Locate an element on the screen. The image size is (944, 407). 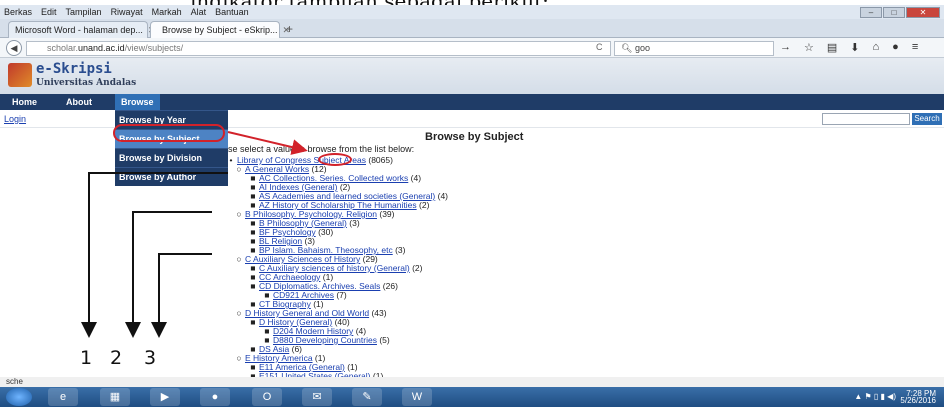
clock-date: 5/26/2016 is located at coordinates (918, 400).